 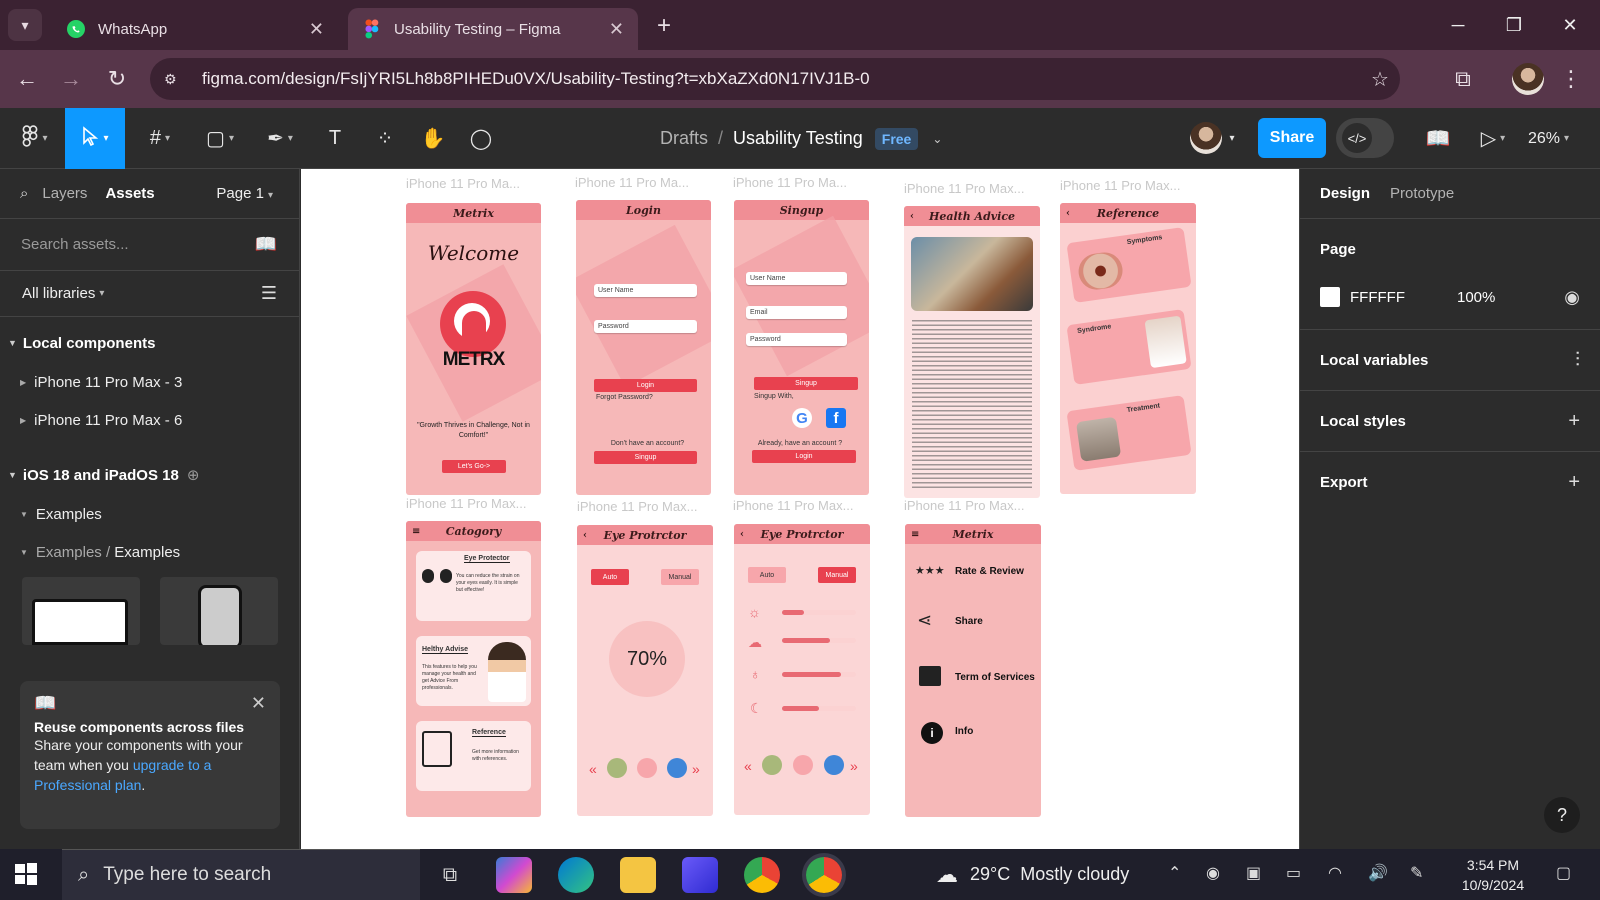 I want to click on tab-search-button: ▾, so click(x=25, y=25).